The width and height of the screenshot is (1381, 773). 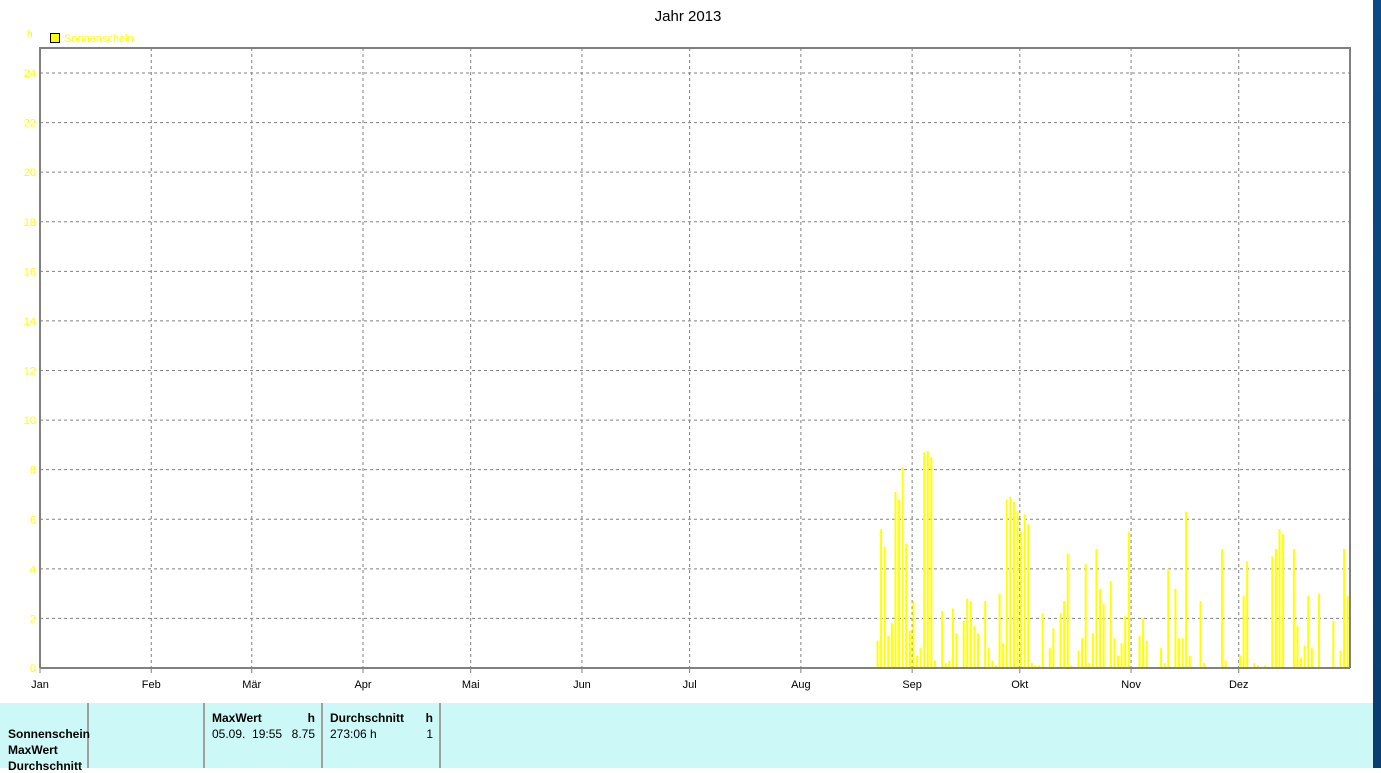 I want to click on y-tick-label: 16, so click(x=30, y=272).